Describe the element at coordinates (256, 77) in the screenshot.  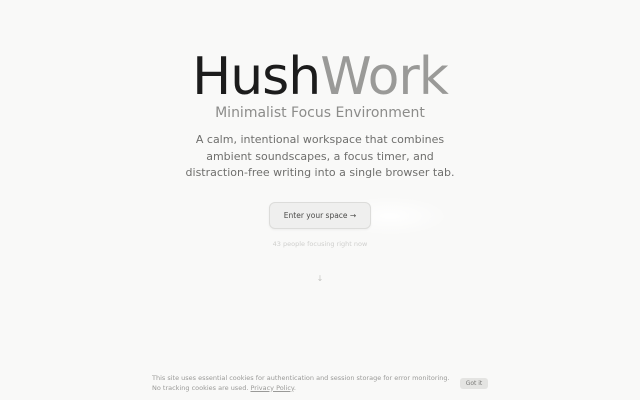
I see `logo-primary: Hush` at that location.